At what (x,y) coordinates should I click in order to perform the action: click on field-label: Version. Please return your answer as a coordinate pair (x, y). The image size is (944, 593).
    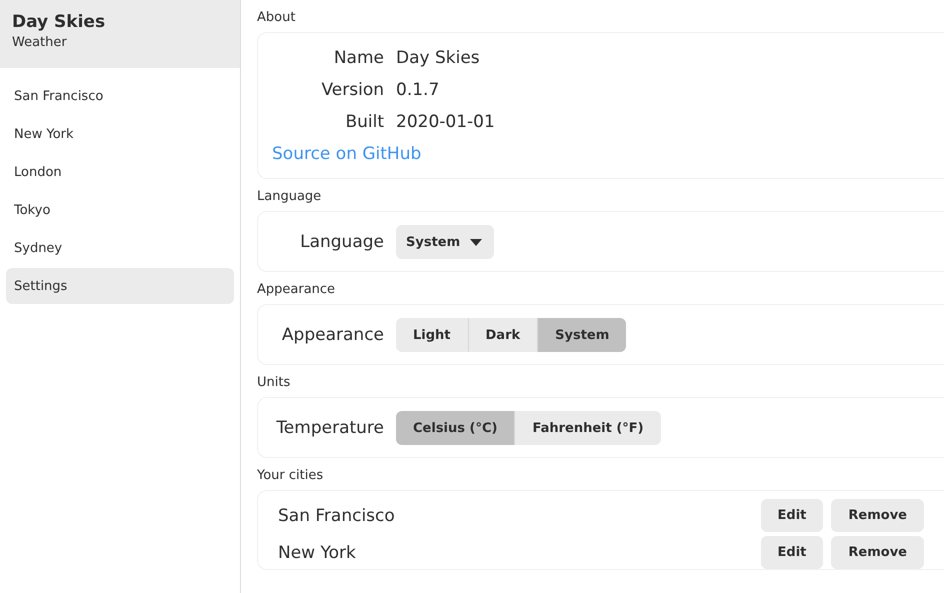
    Looking at the image, I should click on (352, 90).